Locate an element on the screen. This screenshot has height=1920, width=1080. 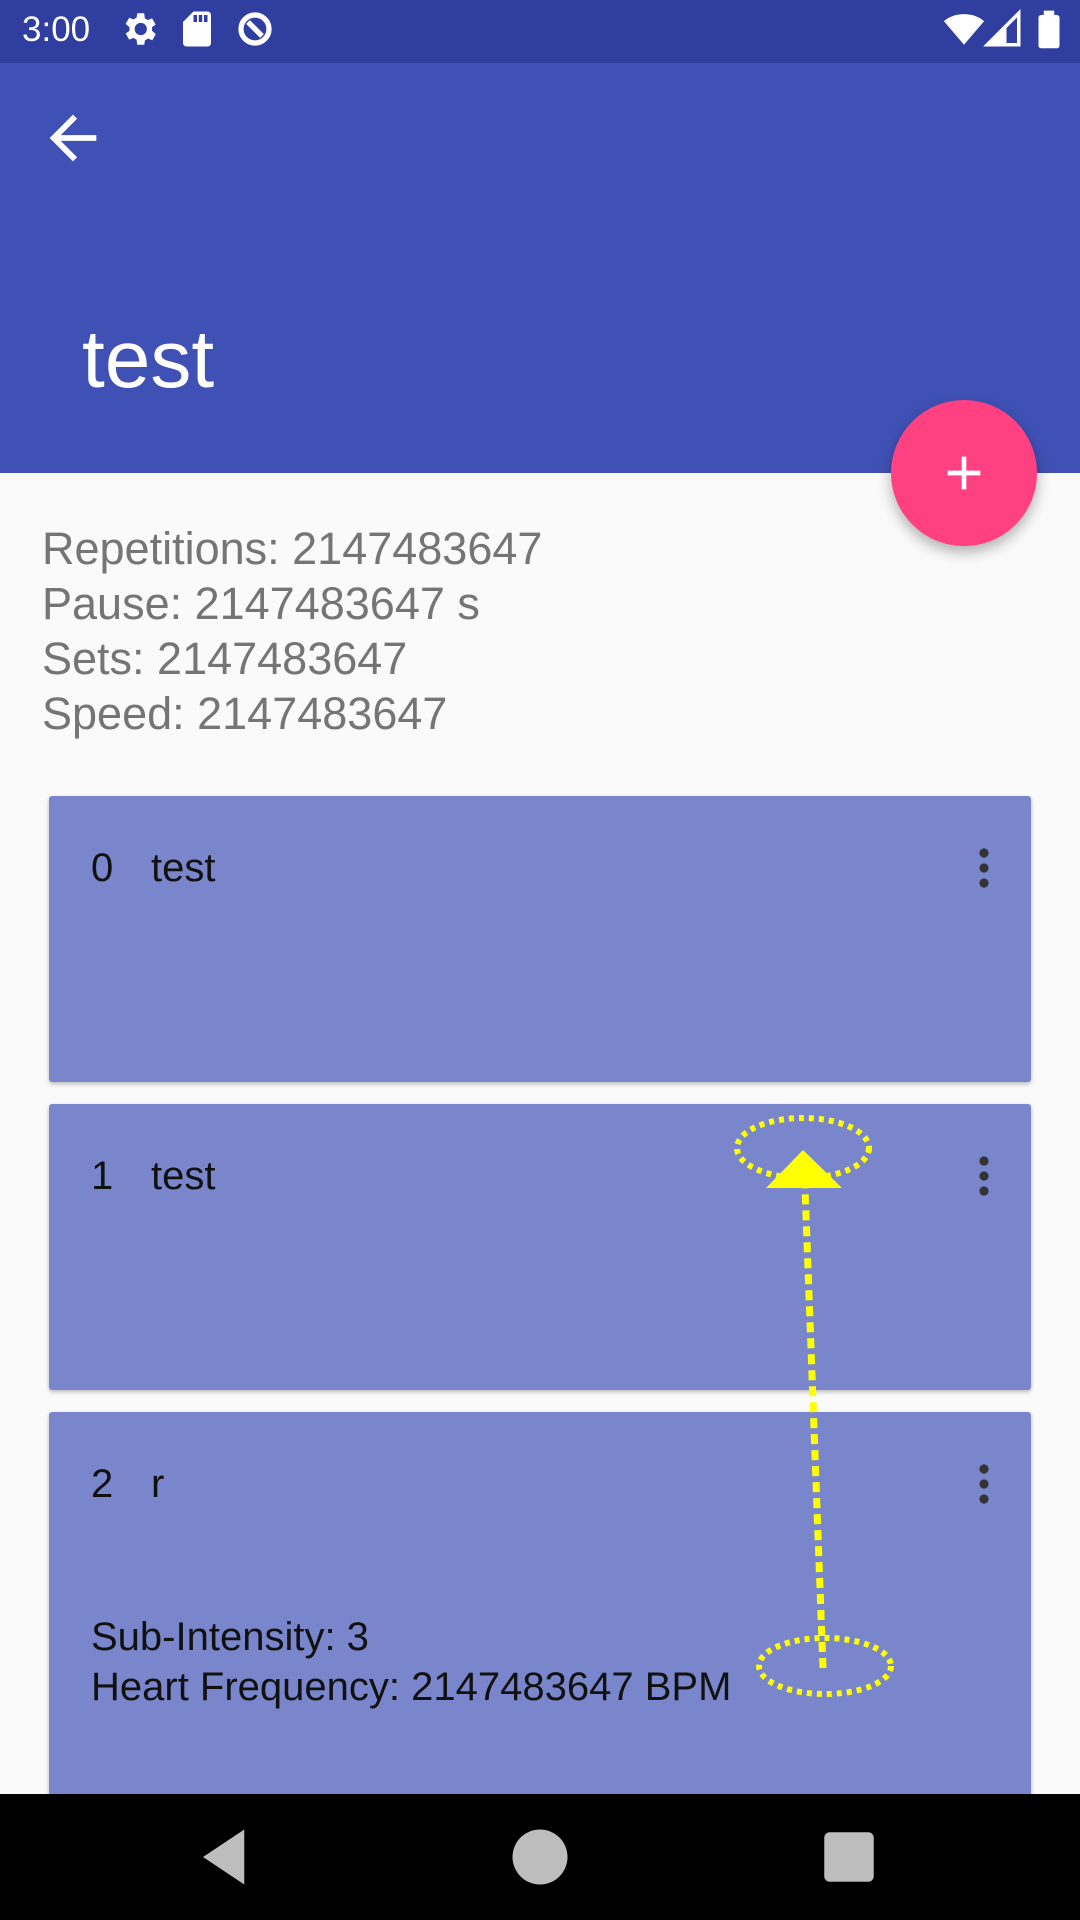
card-index: 1 is located at coordinates (102, 1176).